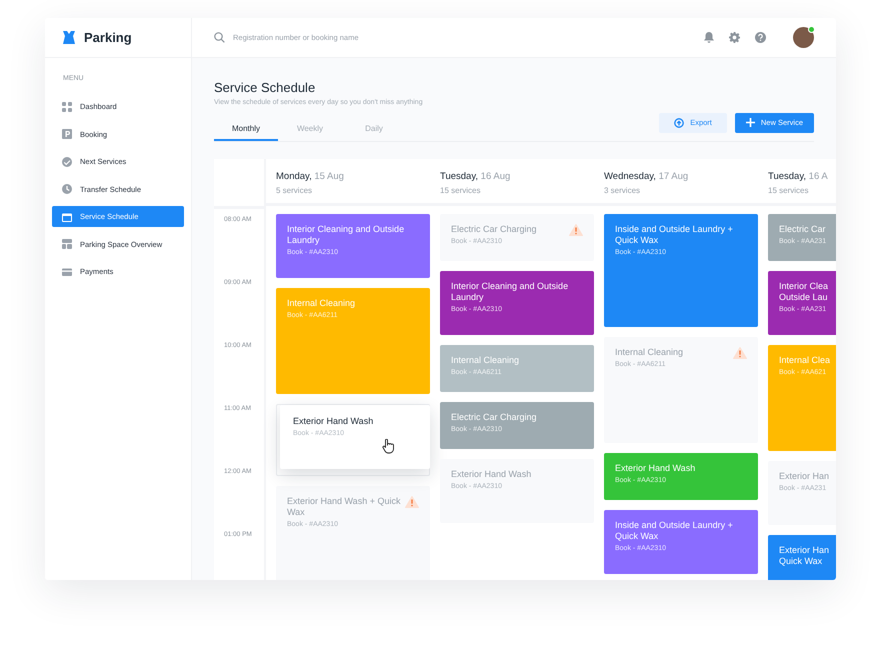  What do you see at coordinates (734, 37) in the screenshot?
I see `settings-icon` at bounding box center [734, 37].